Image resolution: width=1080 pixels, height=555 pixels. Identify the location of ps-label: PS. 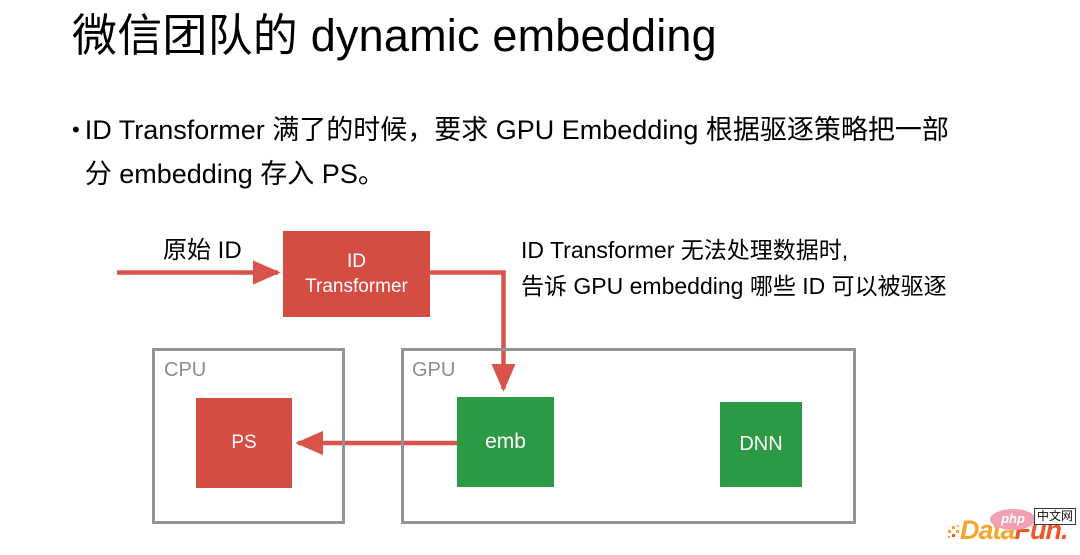
(244, 442).